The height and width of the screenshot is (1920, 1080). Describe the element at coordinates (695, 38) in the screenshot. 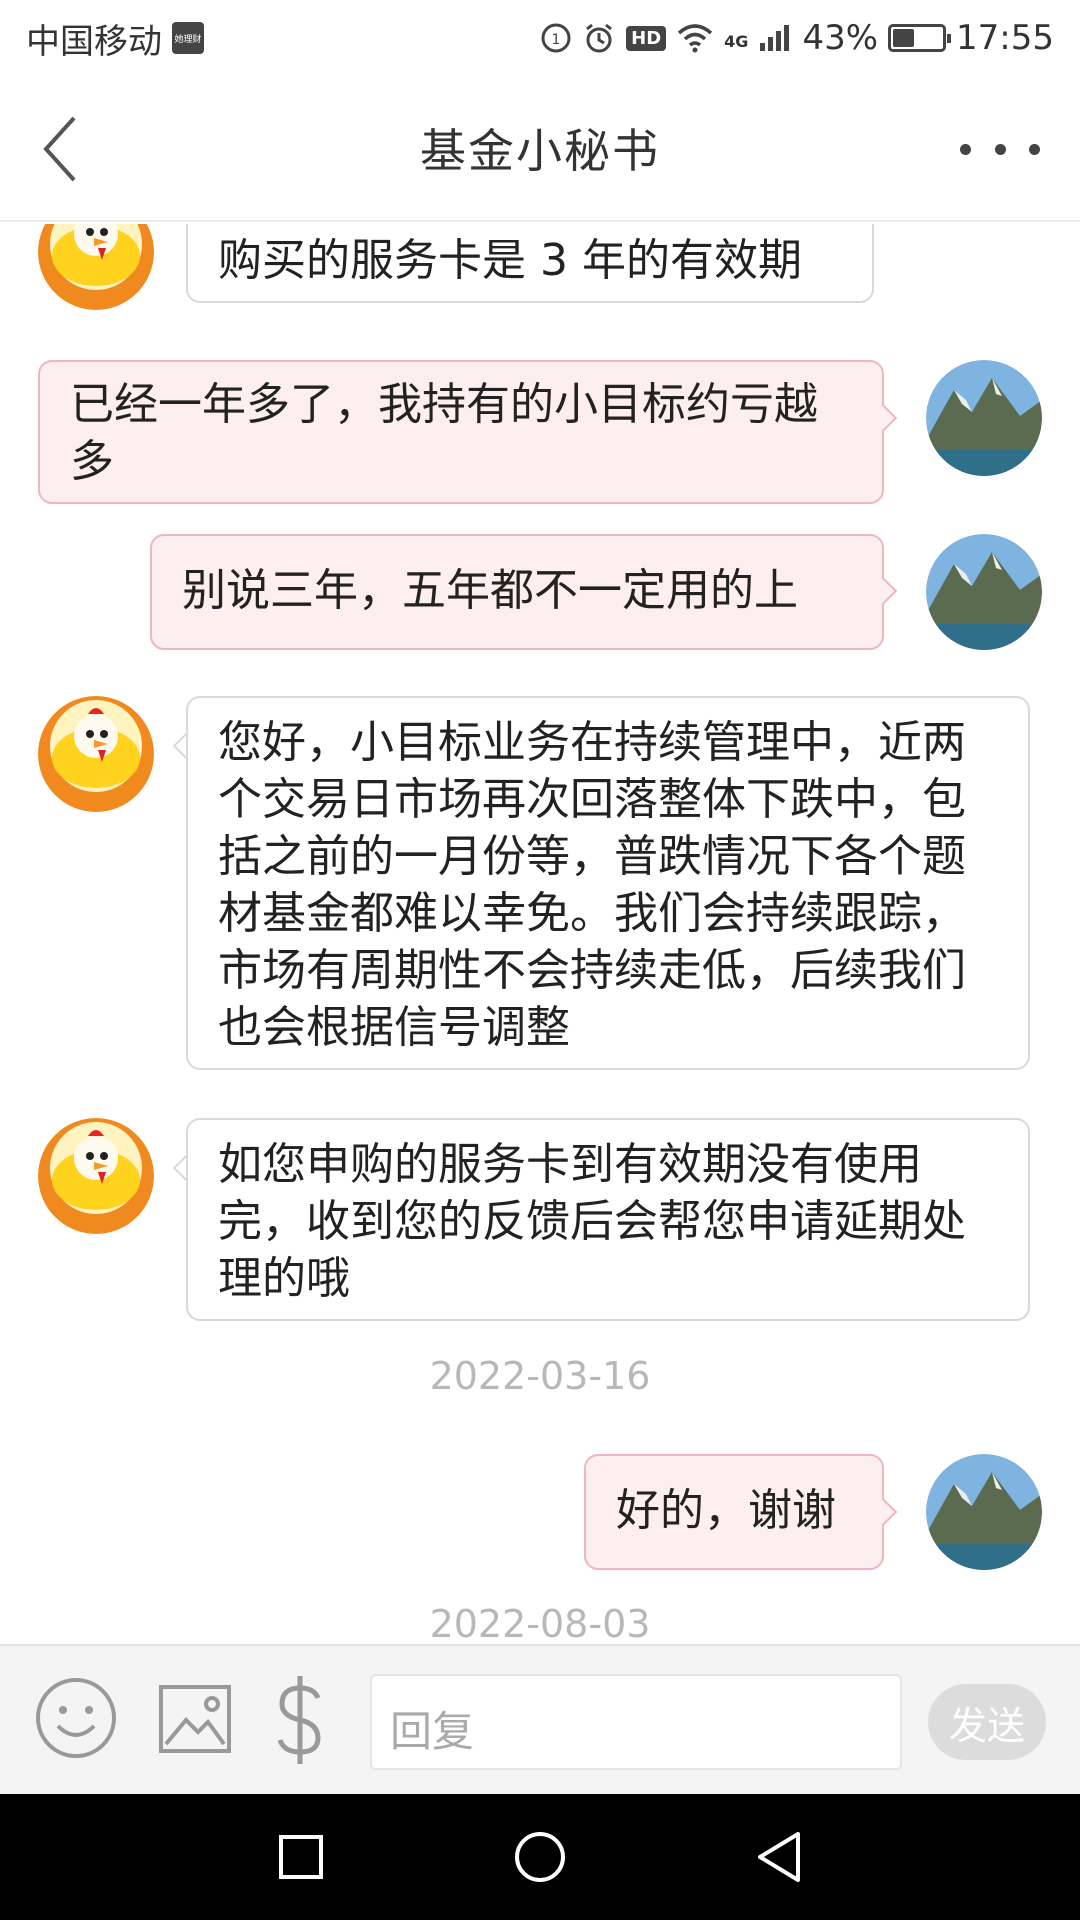

I see `wifi-icon` at that location.